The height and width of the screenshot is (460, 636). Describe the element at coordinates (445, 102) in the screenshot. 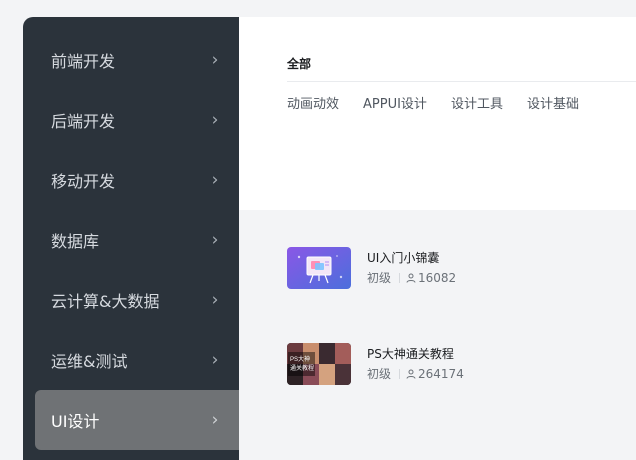

I see `subcategory-tags: 动画动效 APPUI设计 设计工具 设计基础` at that location.